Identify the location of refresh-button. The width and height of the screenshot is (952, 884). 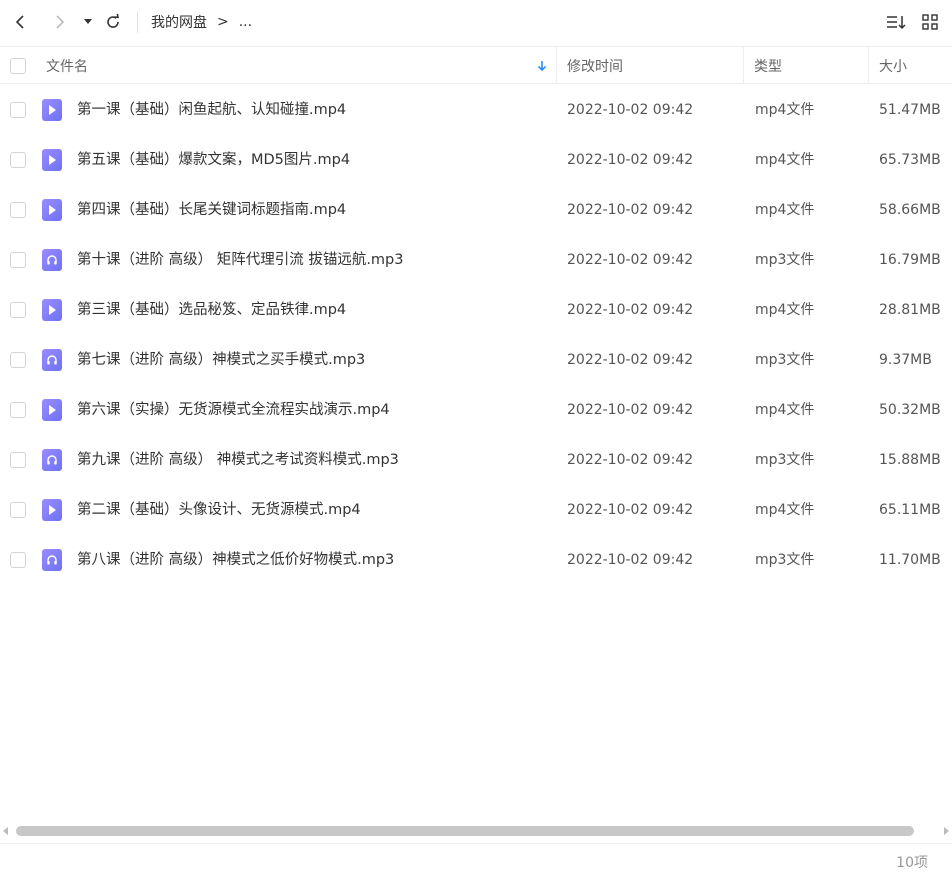
(113, 22).